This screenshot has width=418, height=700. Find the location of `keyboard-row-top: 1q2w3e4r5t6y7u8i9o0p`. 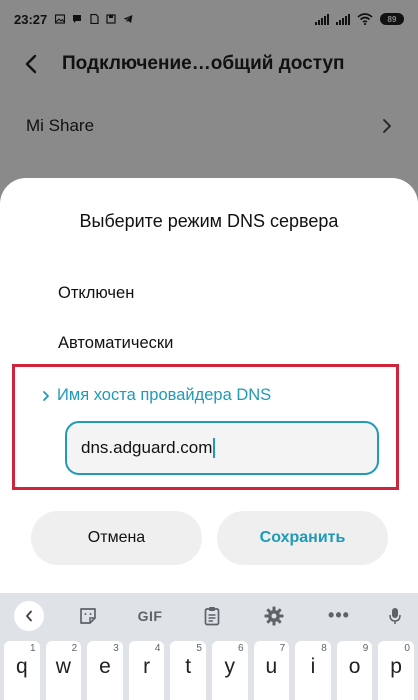

keyboard-row-top: 1q2w3e4r5t6y7u8i9o0p is located at coordinates (209, 670).